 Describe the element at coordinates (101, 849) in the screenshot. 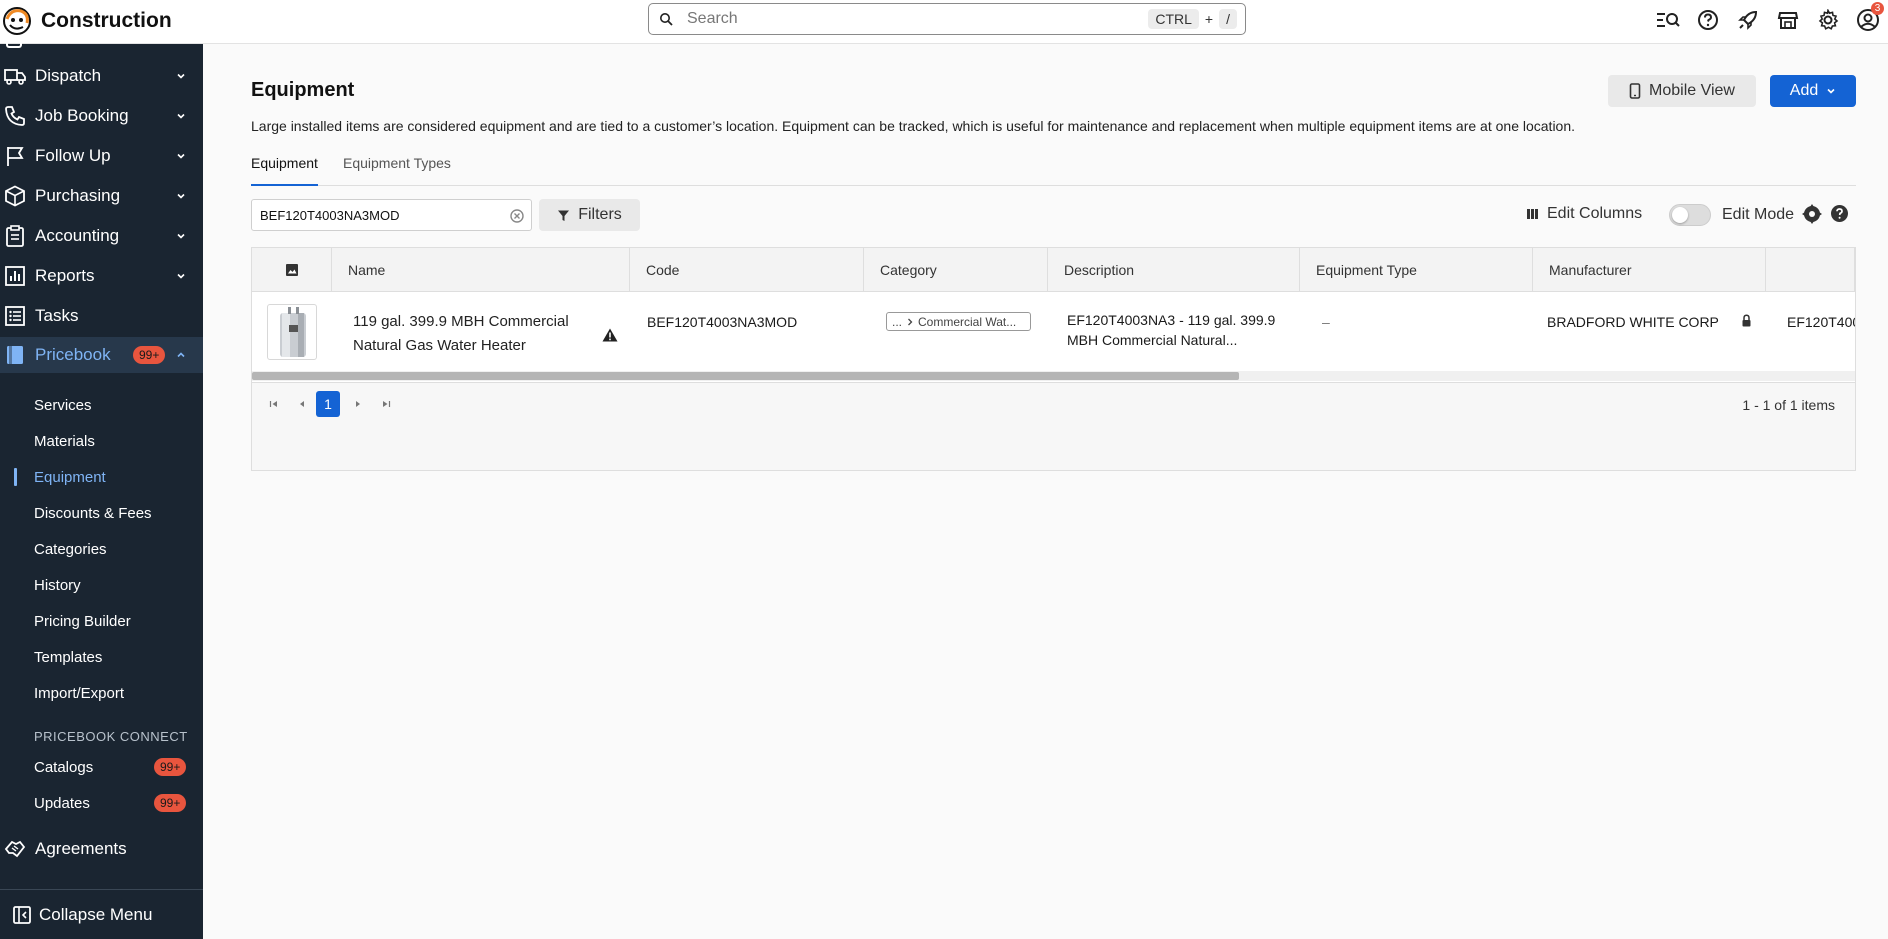

I see `sidebar-item-agreements: Agreements` at that location.